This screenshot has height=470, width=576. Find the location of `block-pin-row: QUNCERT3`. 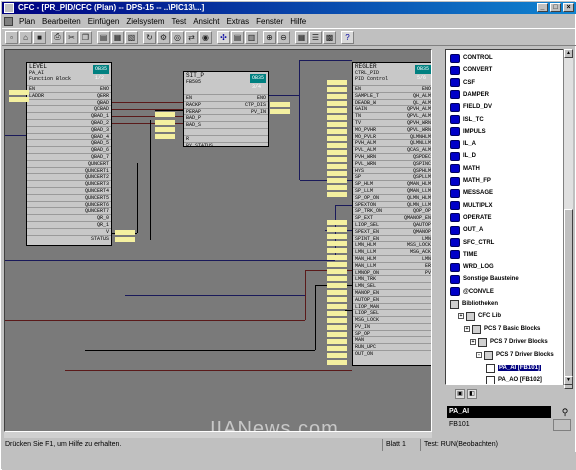

block-pin-row: QUNCERT3 is located at coordinates (69, 183).